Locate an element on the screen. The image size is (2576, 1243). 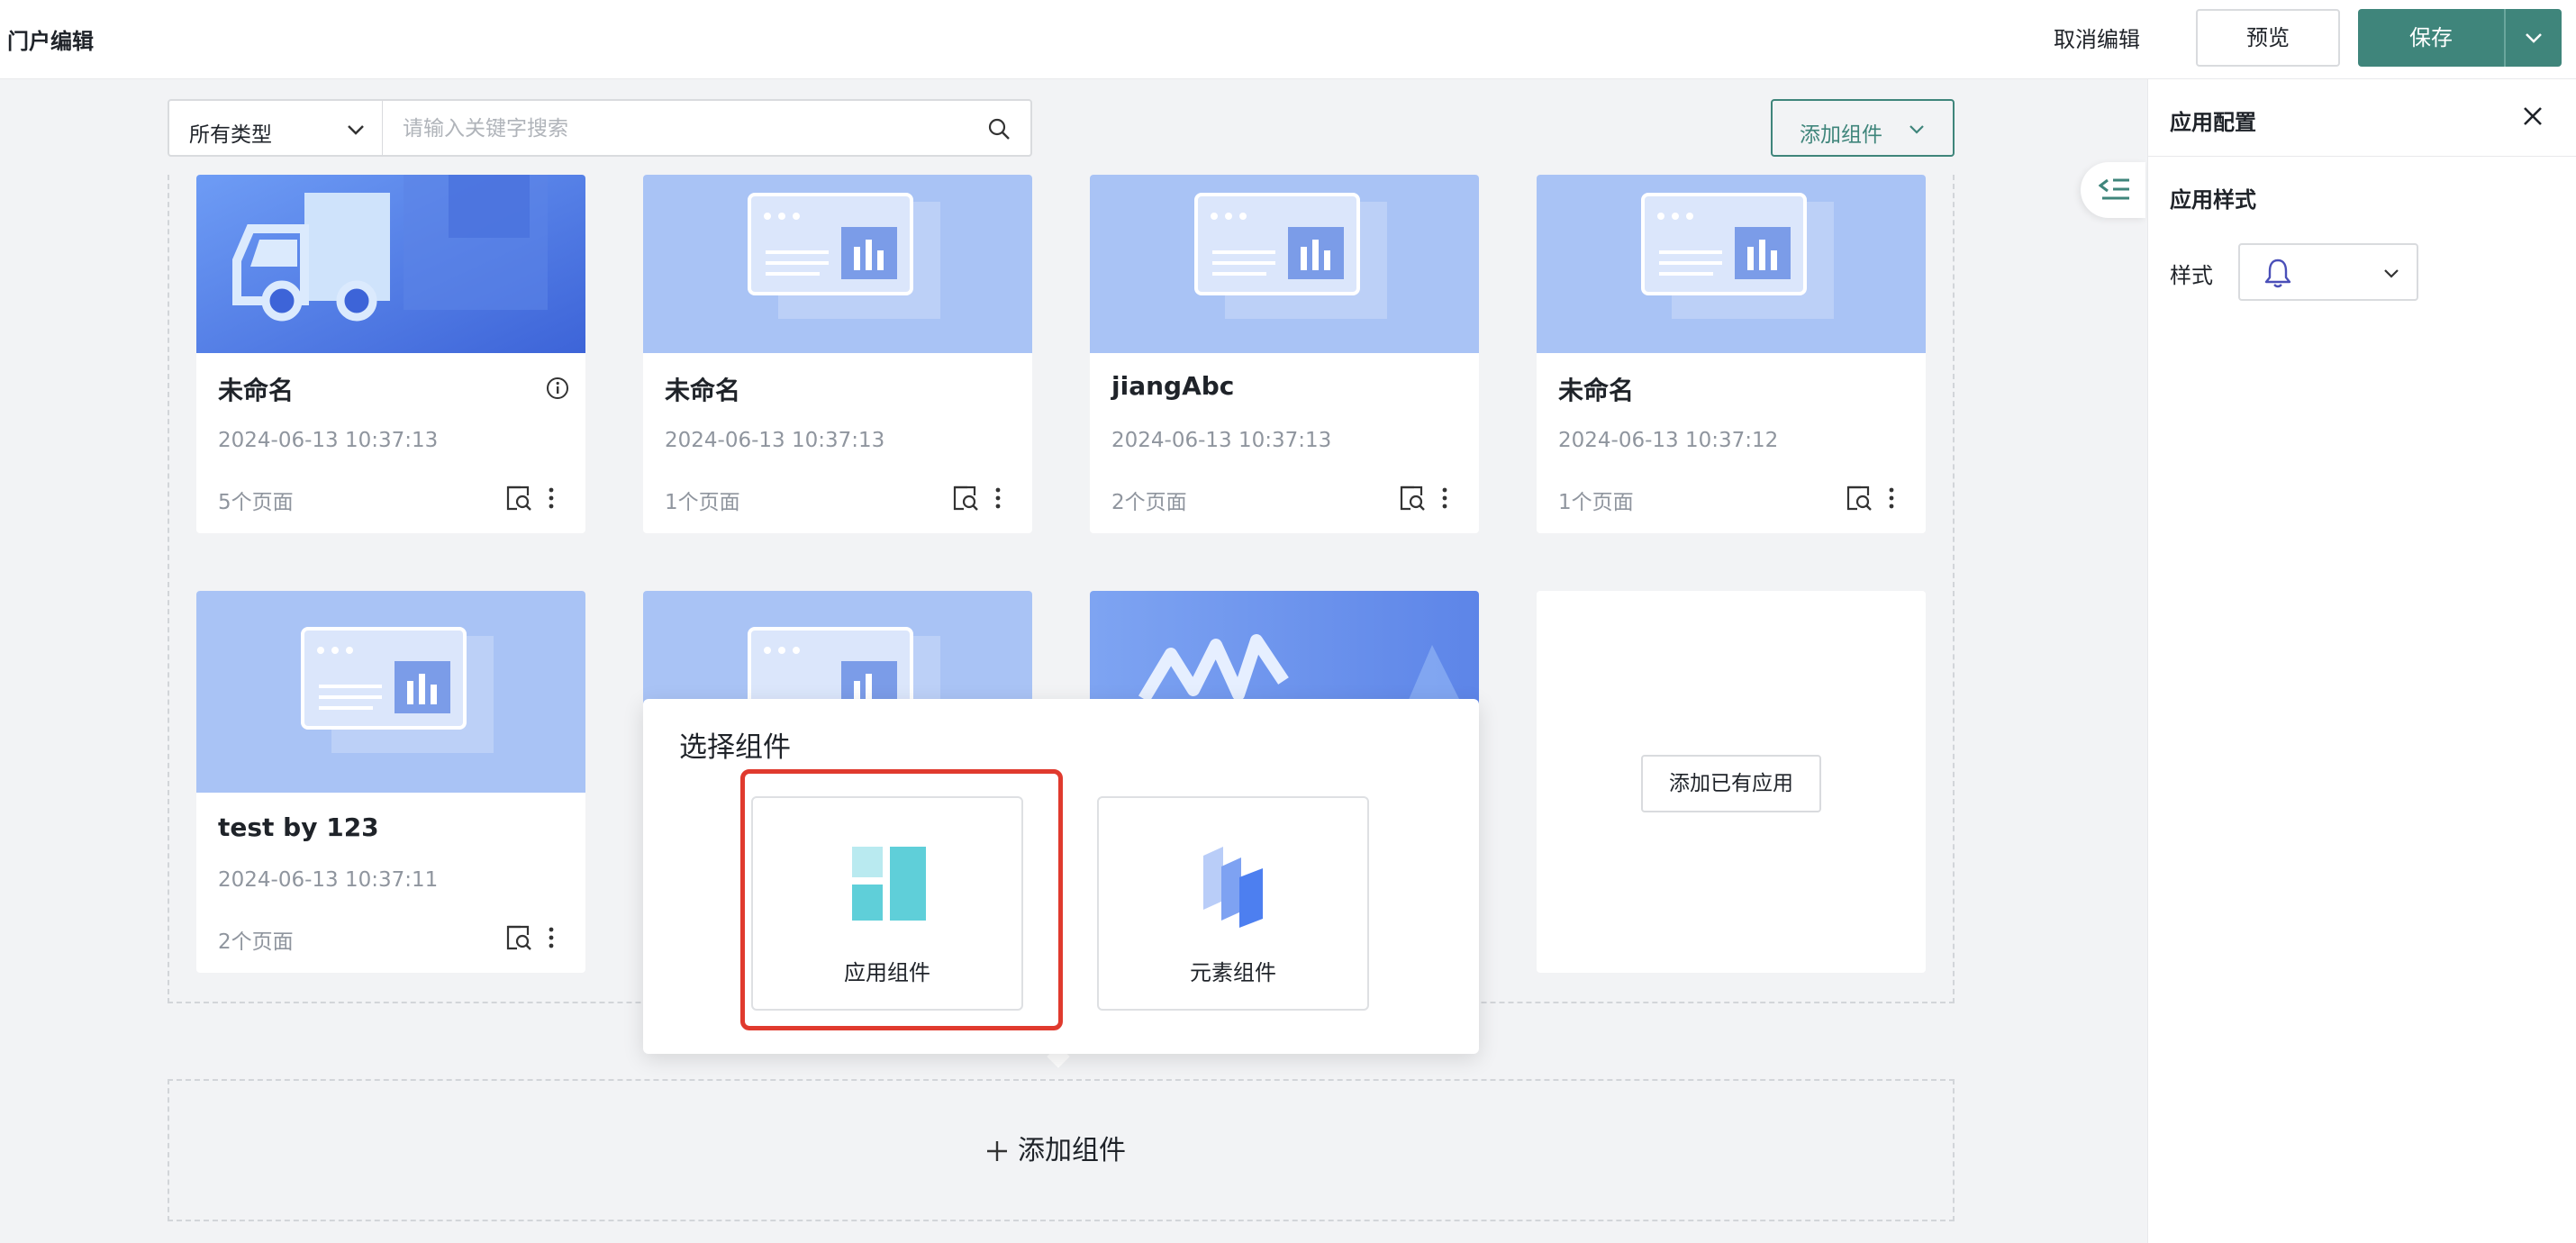
save-button-group: 保存 is located at coordinates (2460, 38).